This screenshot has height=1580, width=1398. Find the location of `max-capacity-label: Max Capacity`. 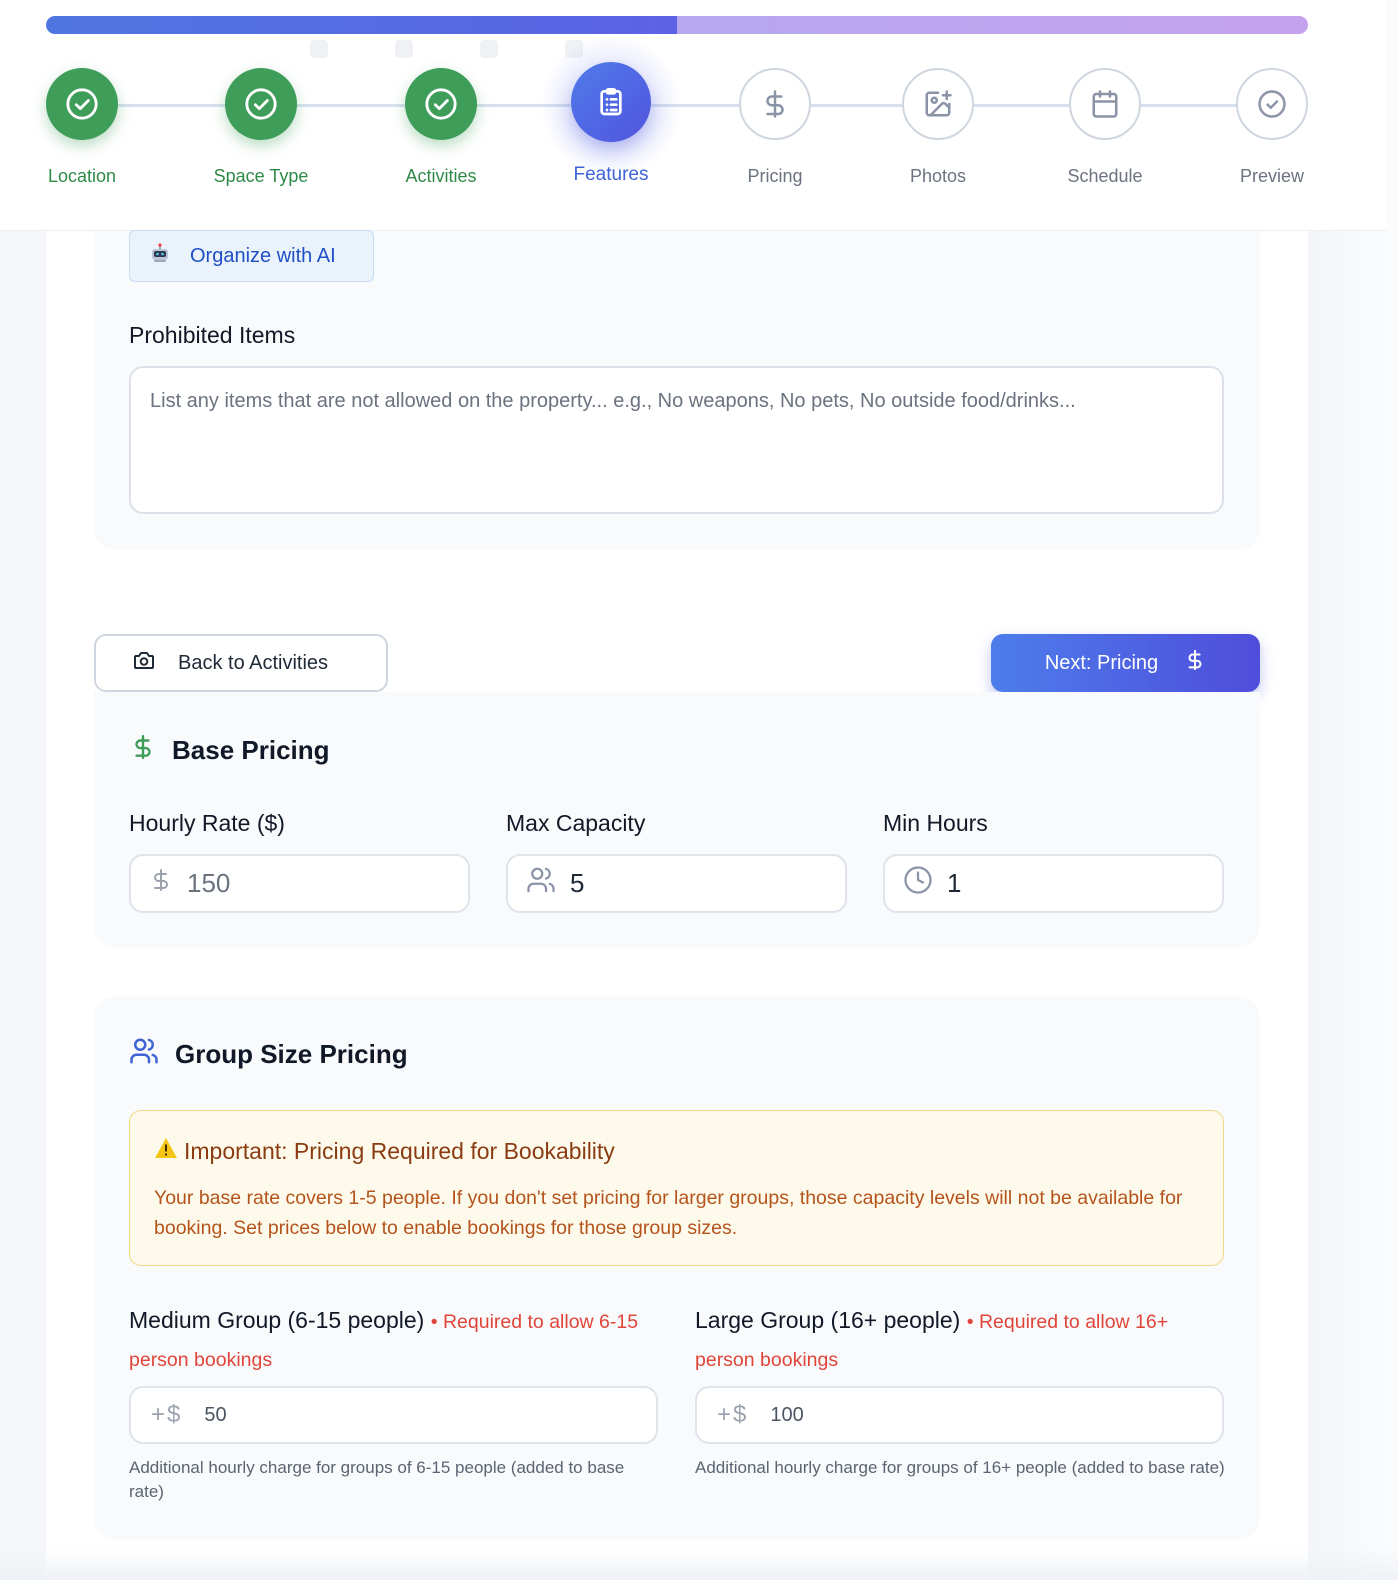

max-capacity-label: Max Capacity is located at coordinates (576, 823).